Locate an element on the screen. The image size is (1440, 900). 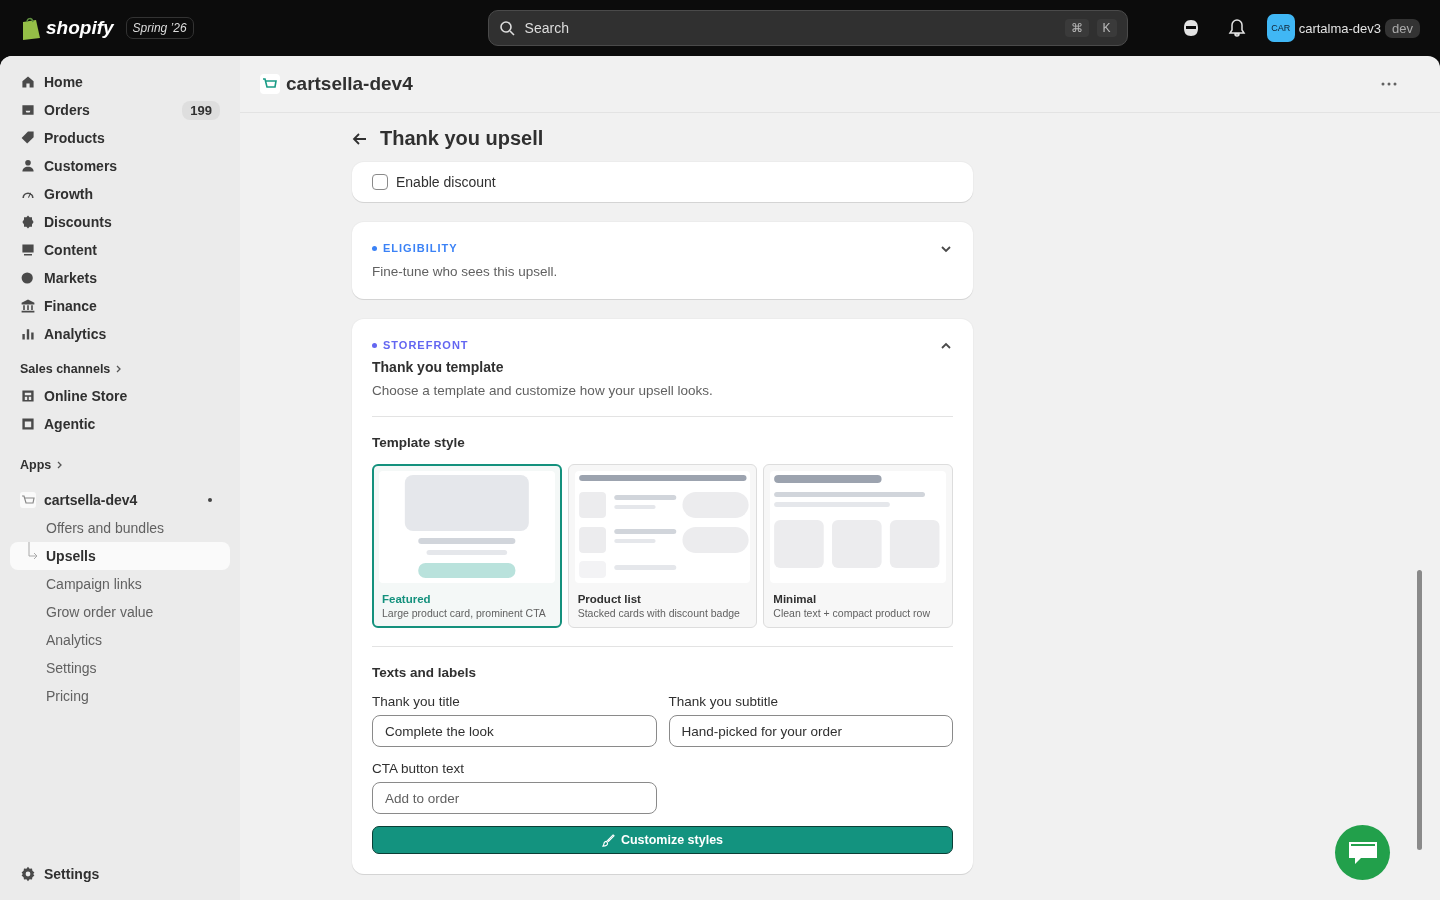
environment-badge: dev is located at coordinates (1402, 28).